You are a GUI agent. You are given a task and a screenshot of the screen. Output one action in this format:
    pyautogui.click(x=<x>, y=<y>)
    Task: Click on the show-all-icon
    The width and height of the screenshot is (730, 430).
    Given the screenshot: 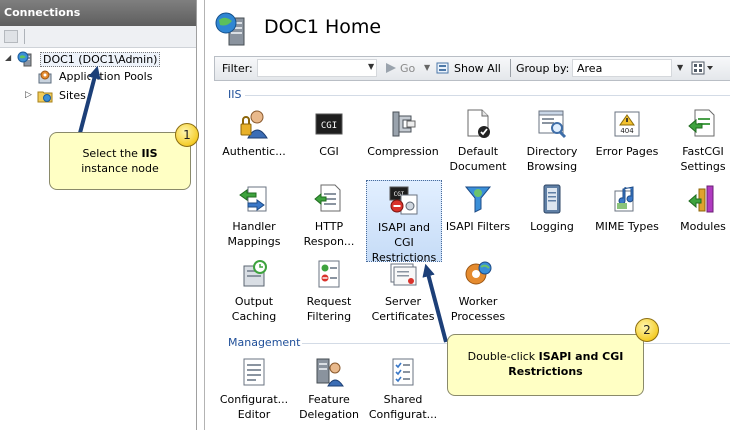 What is the action you would take?
    pyautogui.click(x=443, y=68)
    